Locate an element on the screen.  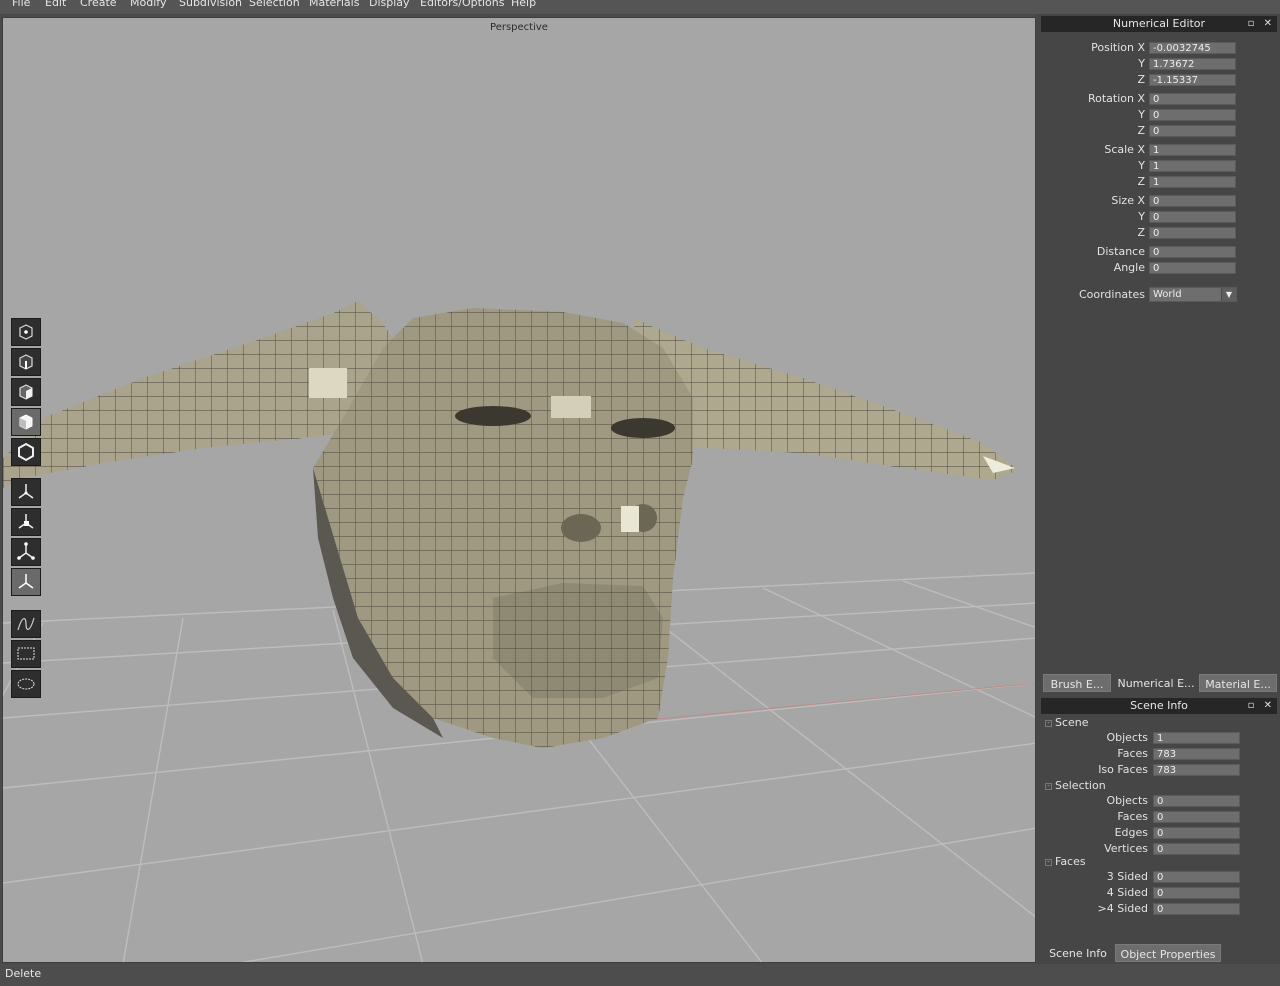
rect-marquee-icon is located at coordinates (26, 653).